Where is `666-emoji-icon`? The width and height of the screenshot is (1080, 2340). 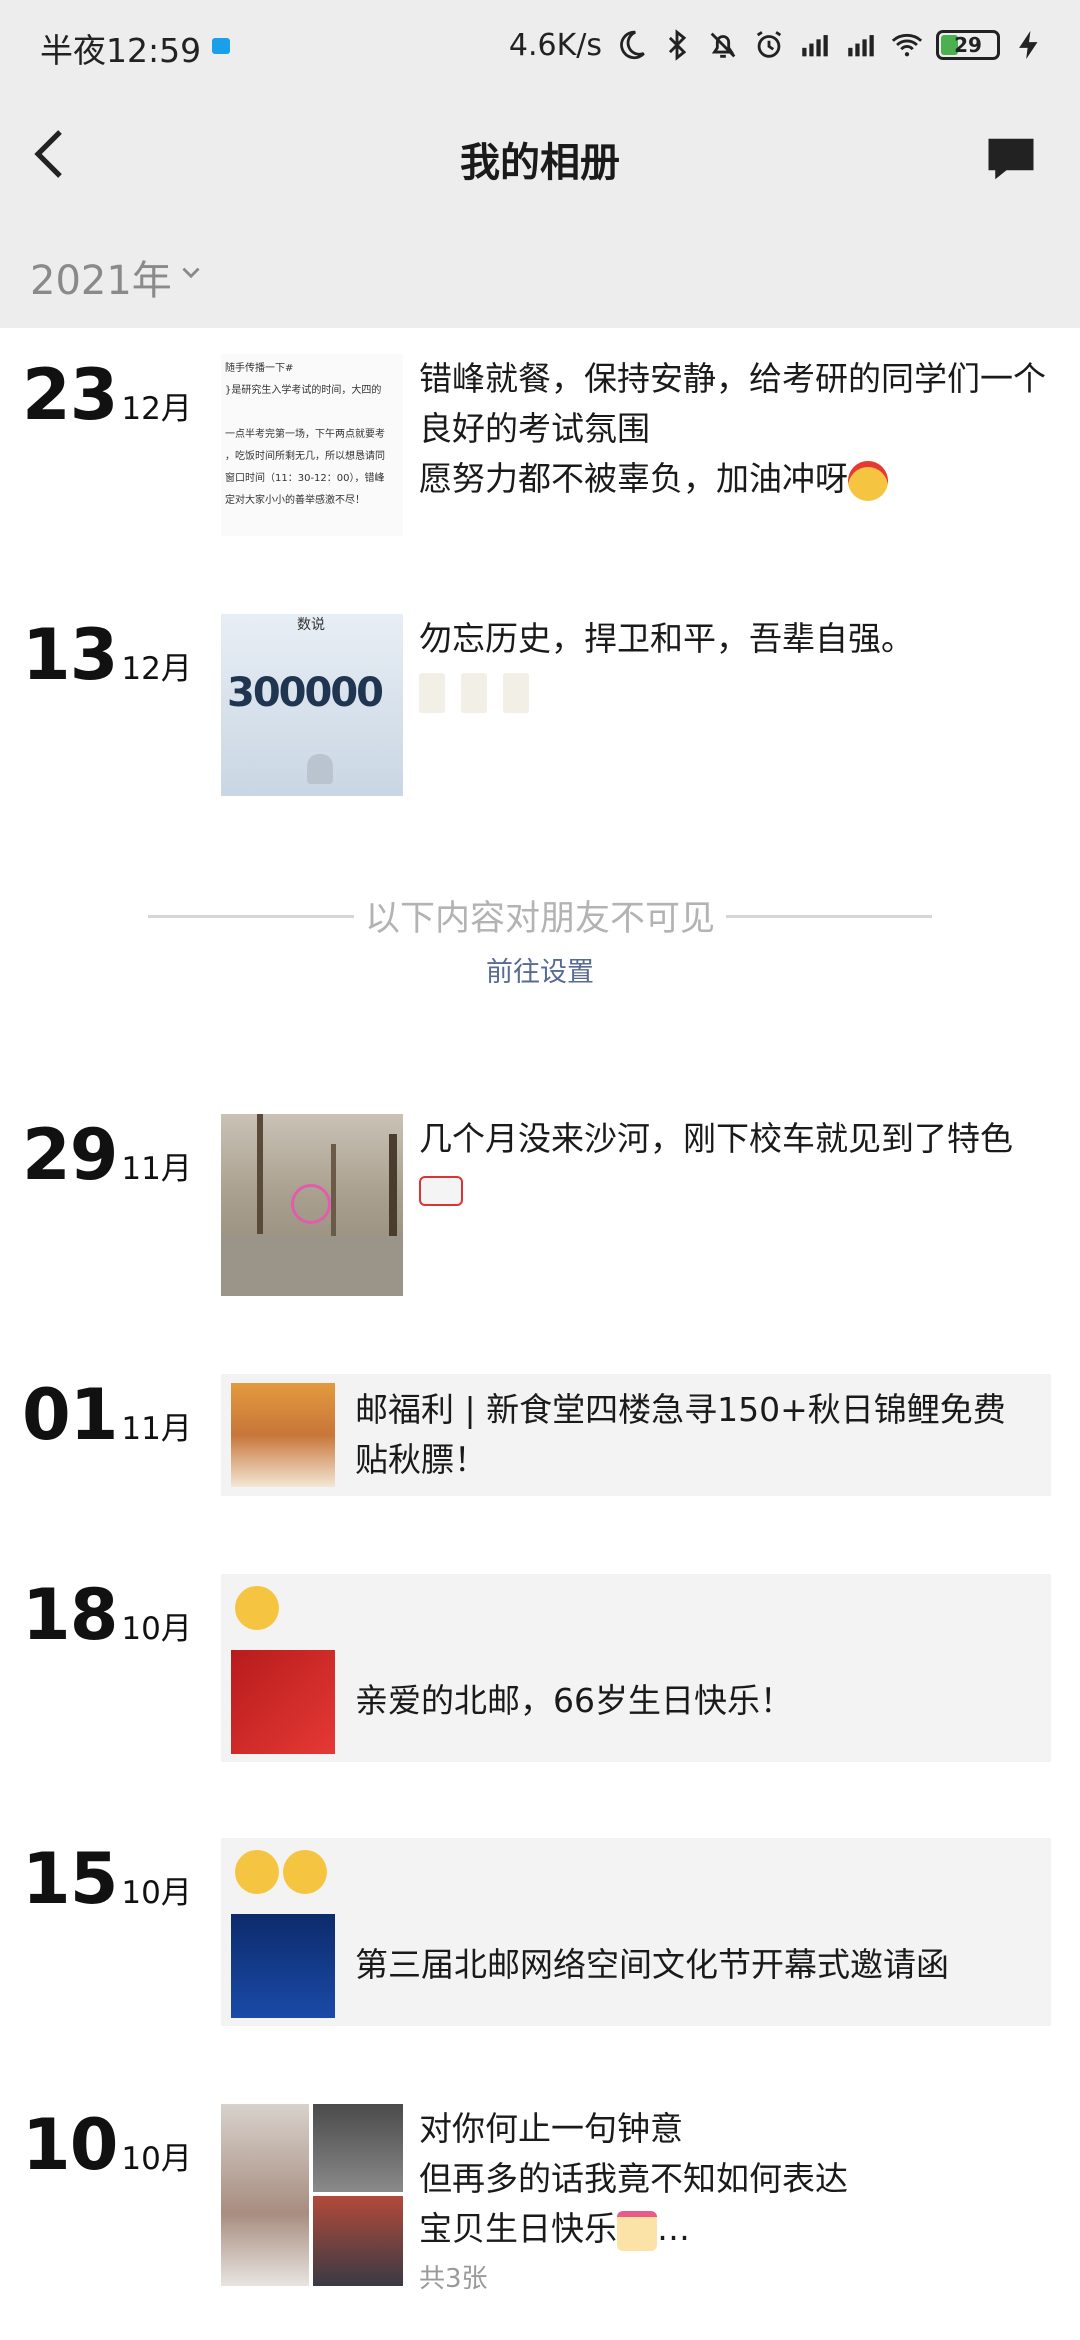
666-emoji-icon is located at coordinates (257, 1608).